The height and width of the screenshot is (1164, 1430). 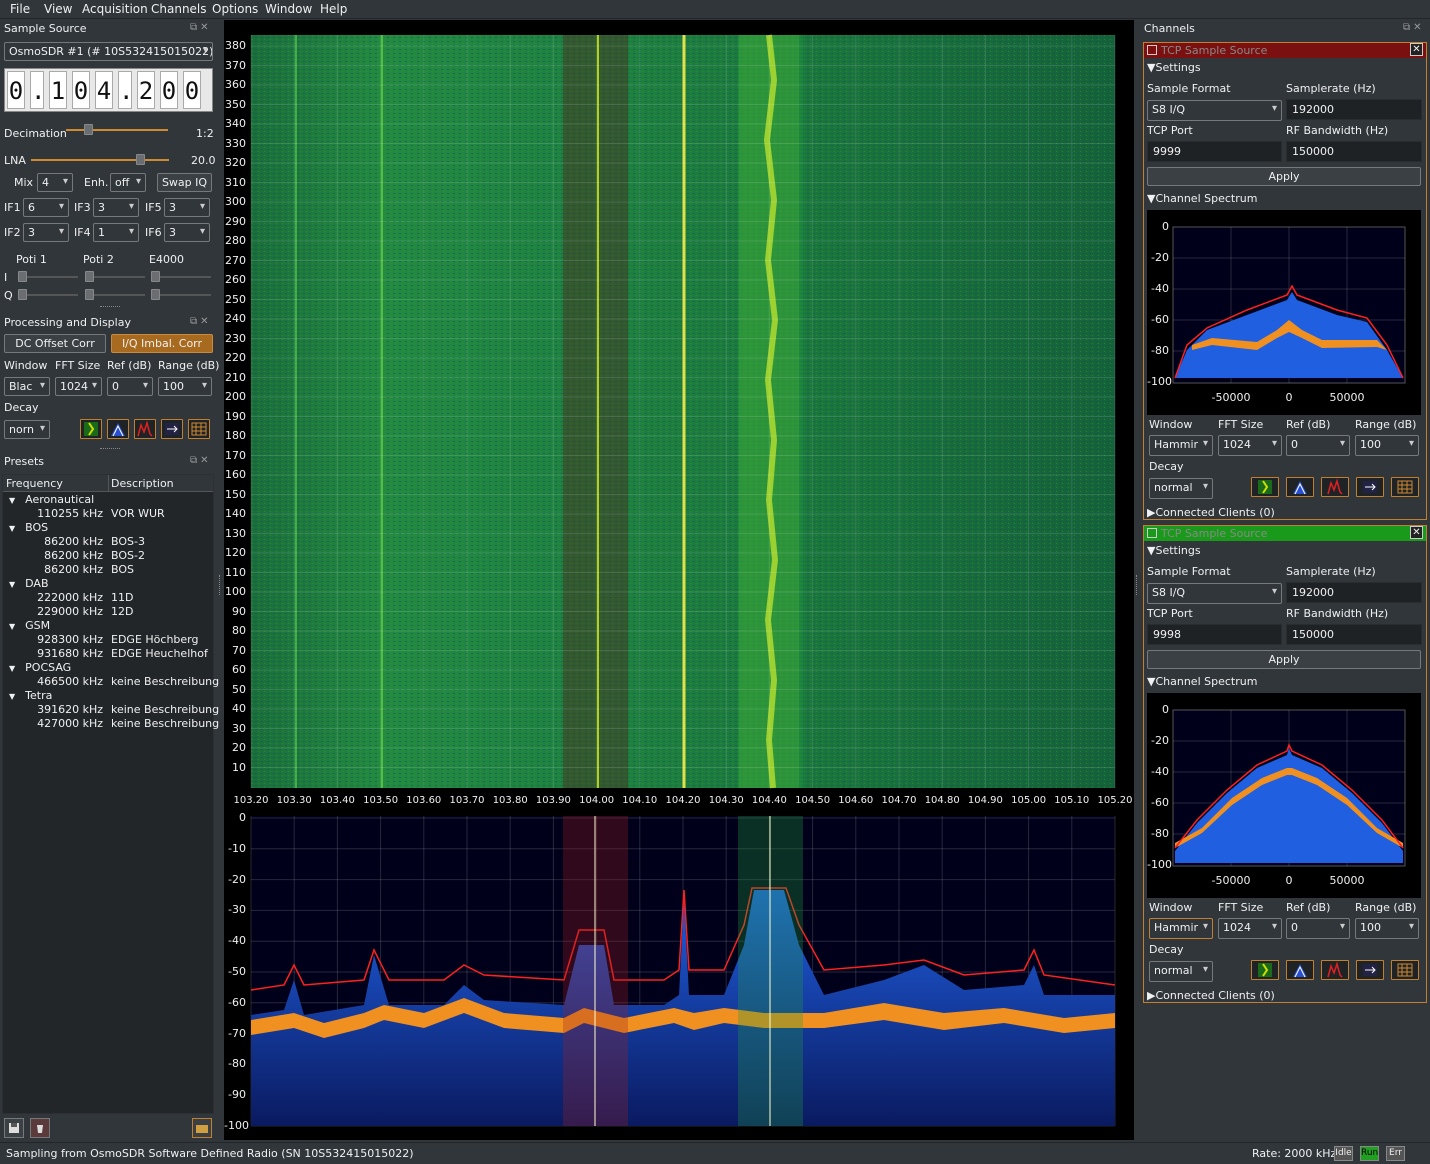 I want to click on frequency-dial: 0 . 1 0 4 . 2 0 0, so click(x=108, y=90).